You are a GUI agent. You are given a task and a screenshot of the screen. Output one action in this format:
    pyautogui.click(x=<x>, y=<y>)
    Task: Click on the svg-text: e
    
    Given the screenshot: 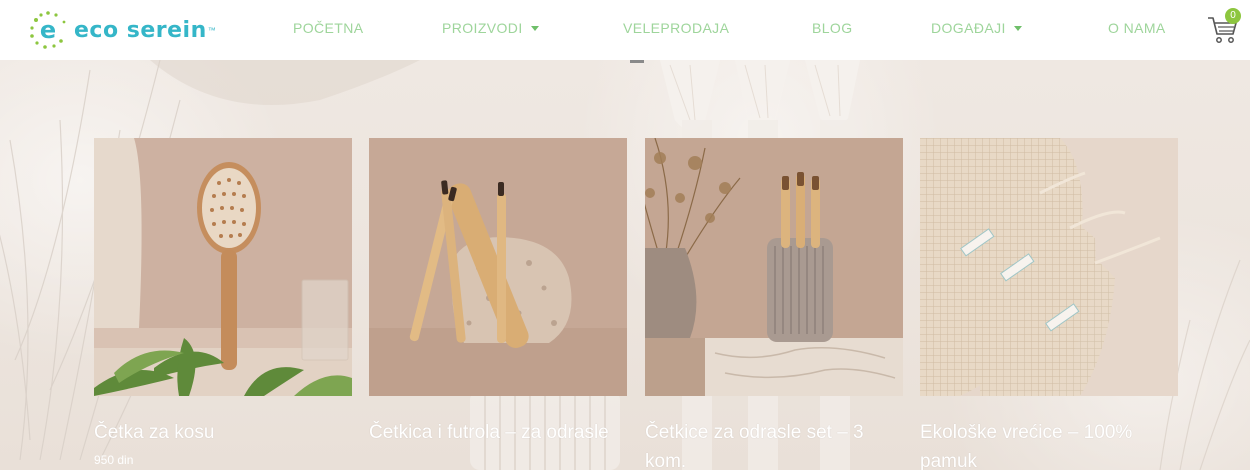 What is the action you would take?
    pyautogui.click(x=48, y=30)
    